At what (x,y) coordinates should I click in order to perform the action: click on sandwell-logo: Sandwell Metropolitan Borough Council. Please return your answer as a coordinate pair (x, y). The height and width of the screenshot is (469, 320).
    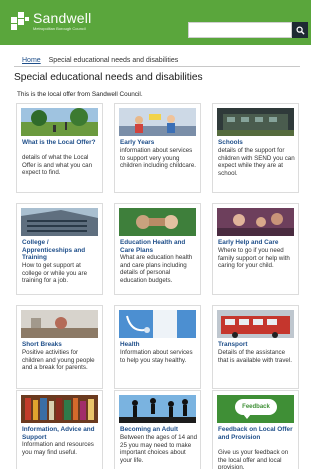
    Looking at the image, I should click on (58, 24).